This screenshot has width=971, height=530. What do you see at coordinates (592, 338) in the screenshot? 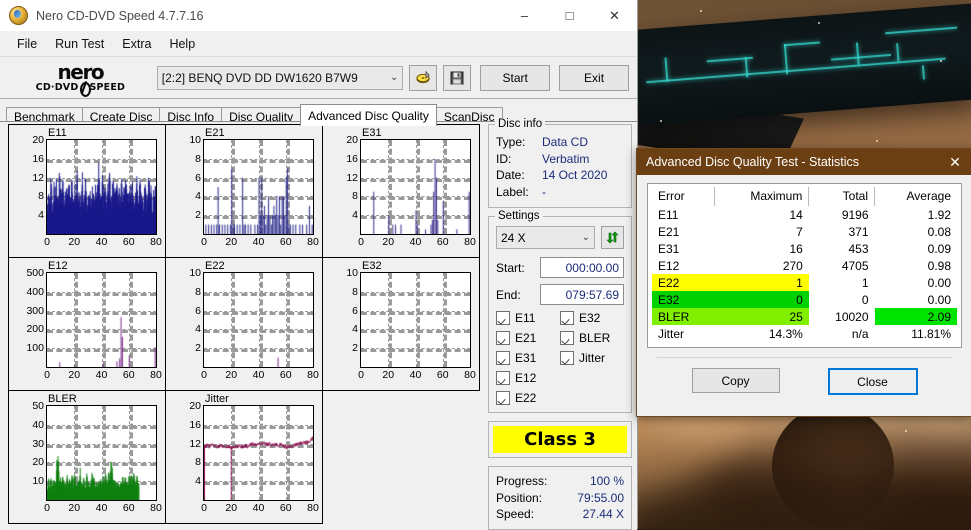
I see `checkbox-bler: BLER` at bounding box center [592, 338].